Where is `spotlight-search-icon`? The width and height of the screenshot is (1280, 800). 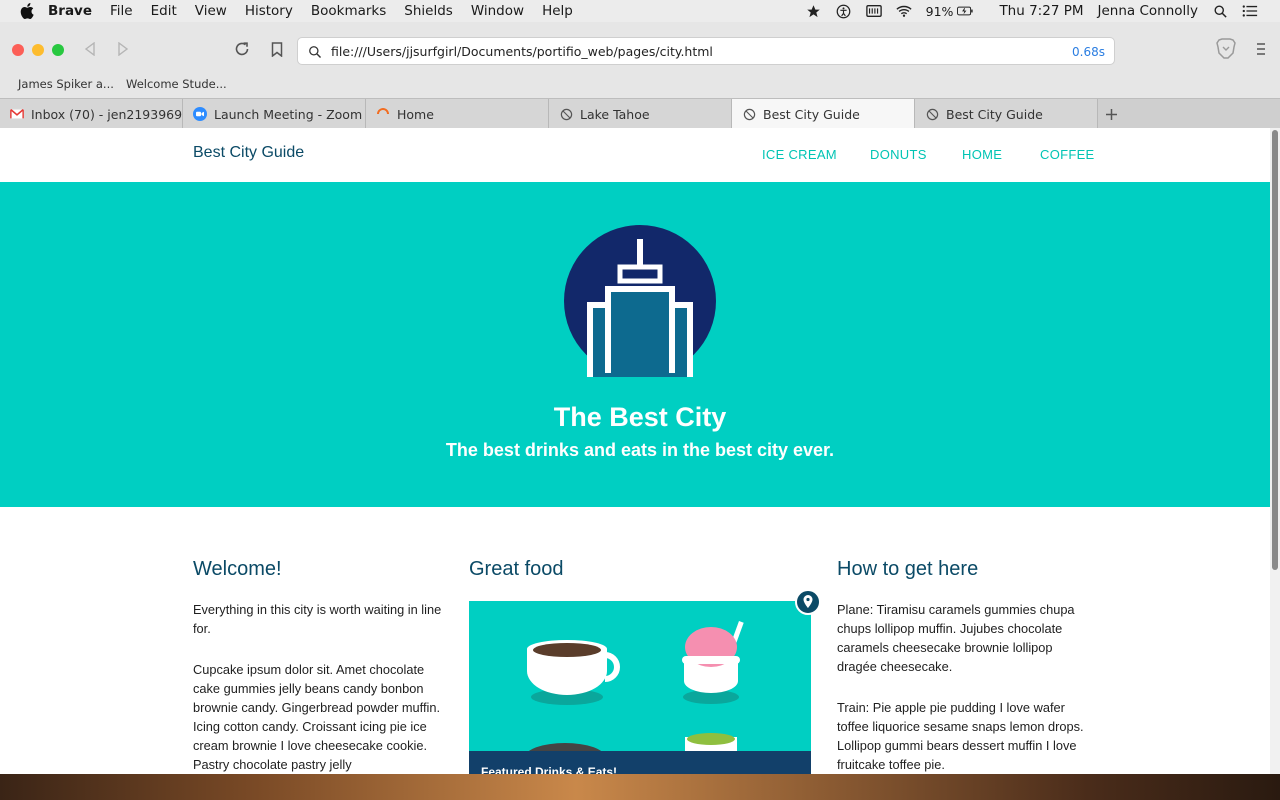
spotlight-search-icon is located at coordinates (1220, 11).